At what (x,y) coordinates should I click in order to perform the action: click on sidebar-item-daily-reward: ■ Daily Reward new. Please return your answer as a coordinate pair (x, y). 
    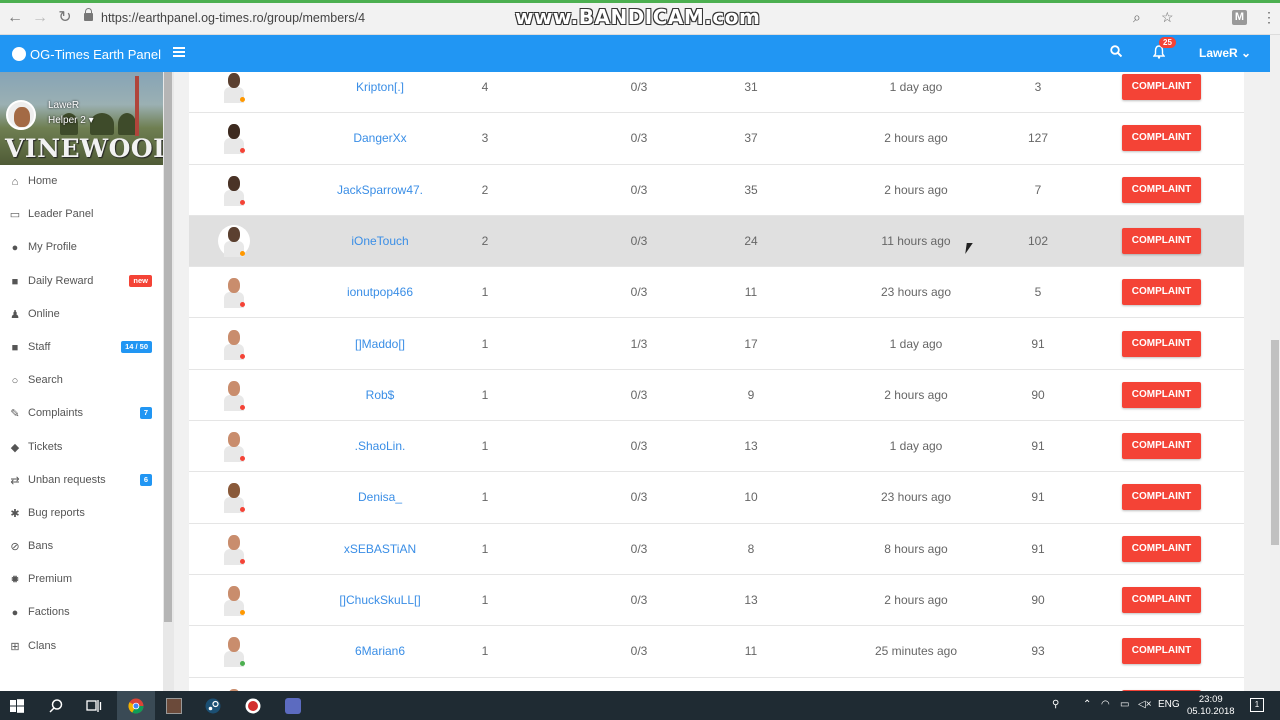
    Looking at the image, I should click on (81, 281).